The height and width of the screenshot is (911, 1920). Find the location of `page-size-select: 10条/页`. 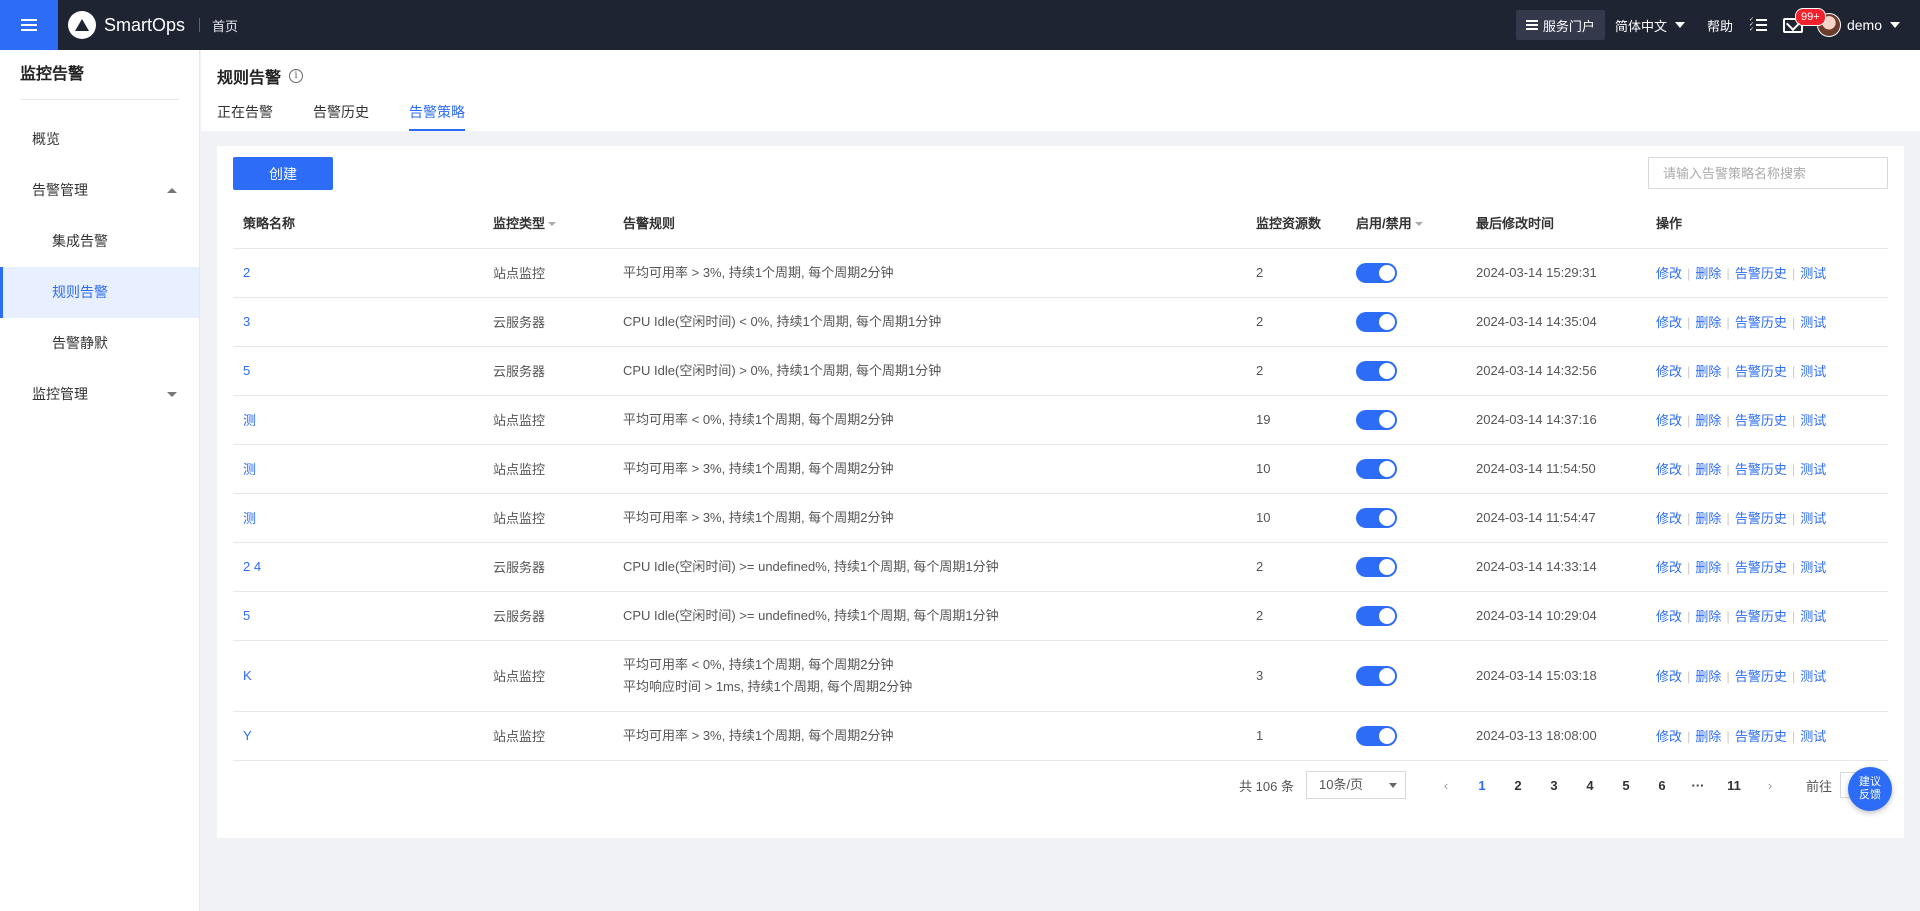

page-size-select: 10条/页 is located at coordinates (1355, 785).